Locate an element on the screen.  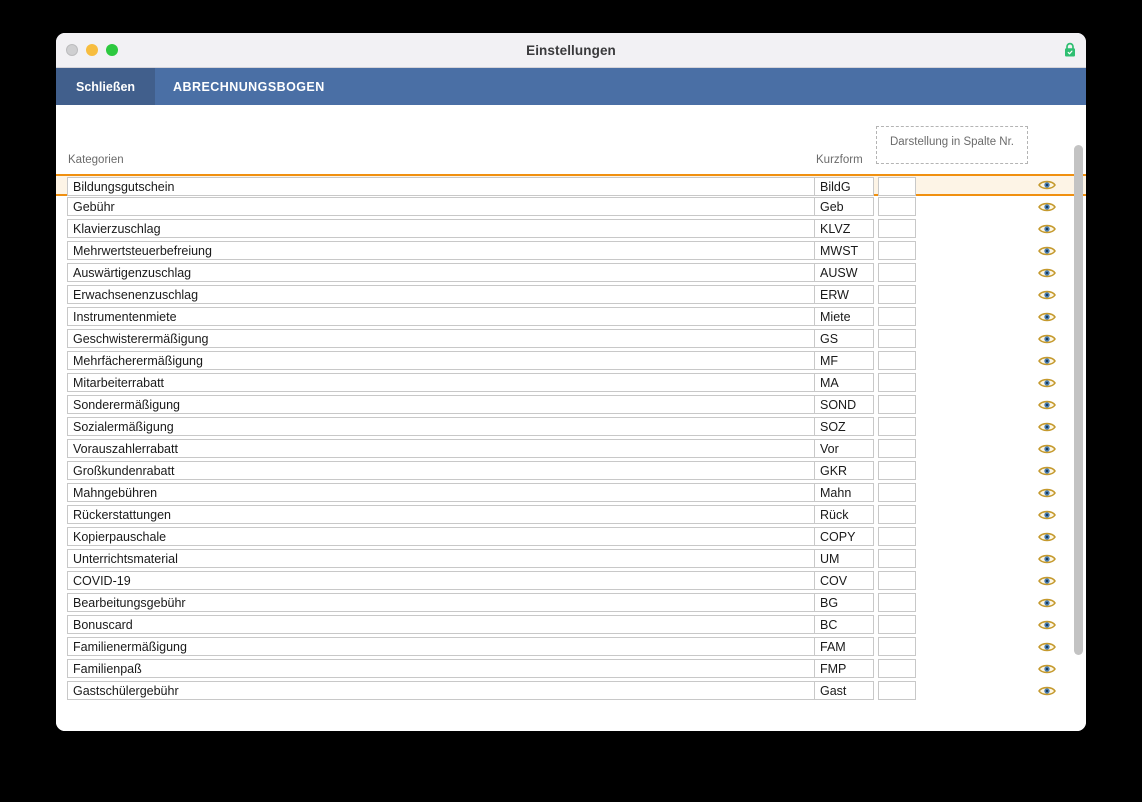
kategorie-input: Bildungsgutschein is located at coordinates (442, 186).